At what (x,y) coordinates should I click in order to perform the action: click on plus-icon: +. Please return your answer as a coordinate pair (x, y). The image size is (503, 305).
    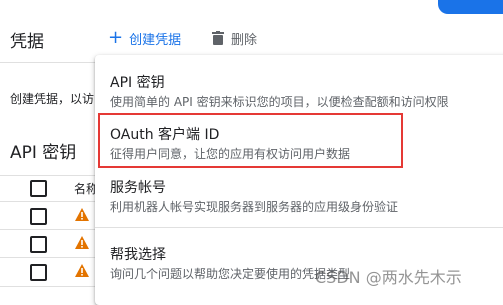
    Looking at the image, I should click on (116, 37).